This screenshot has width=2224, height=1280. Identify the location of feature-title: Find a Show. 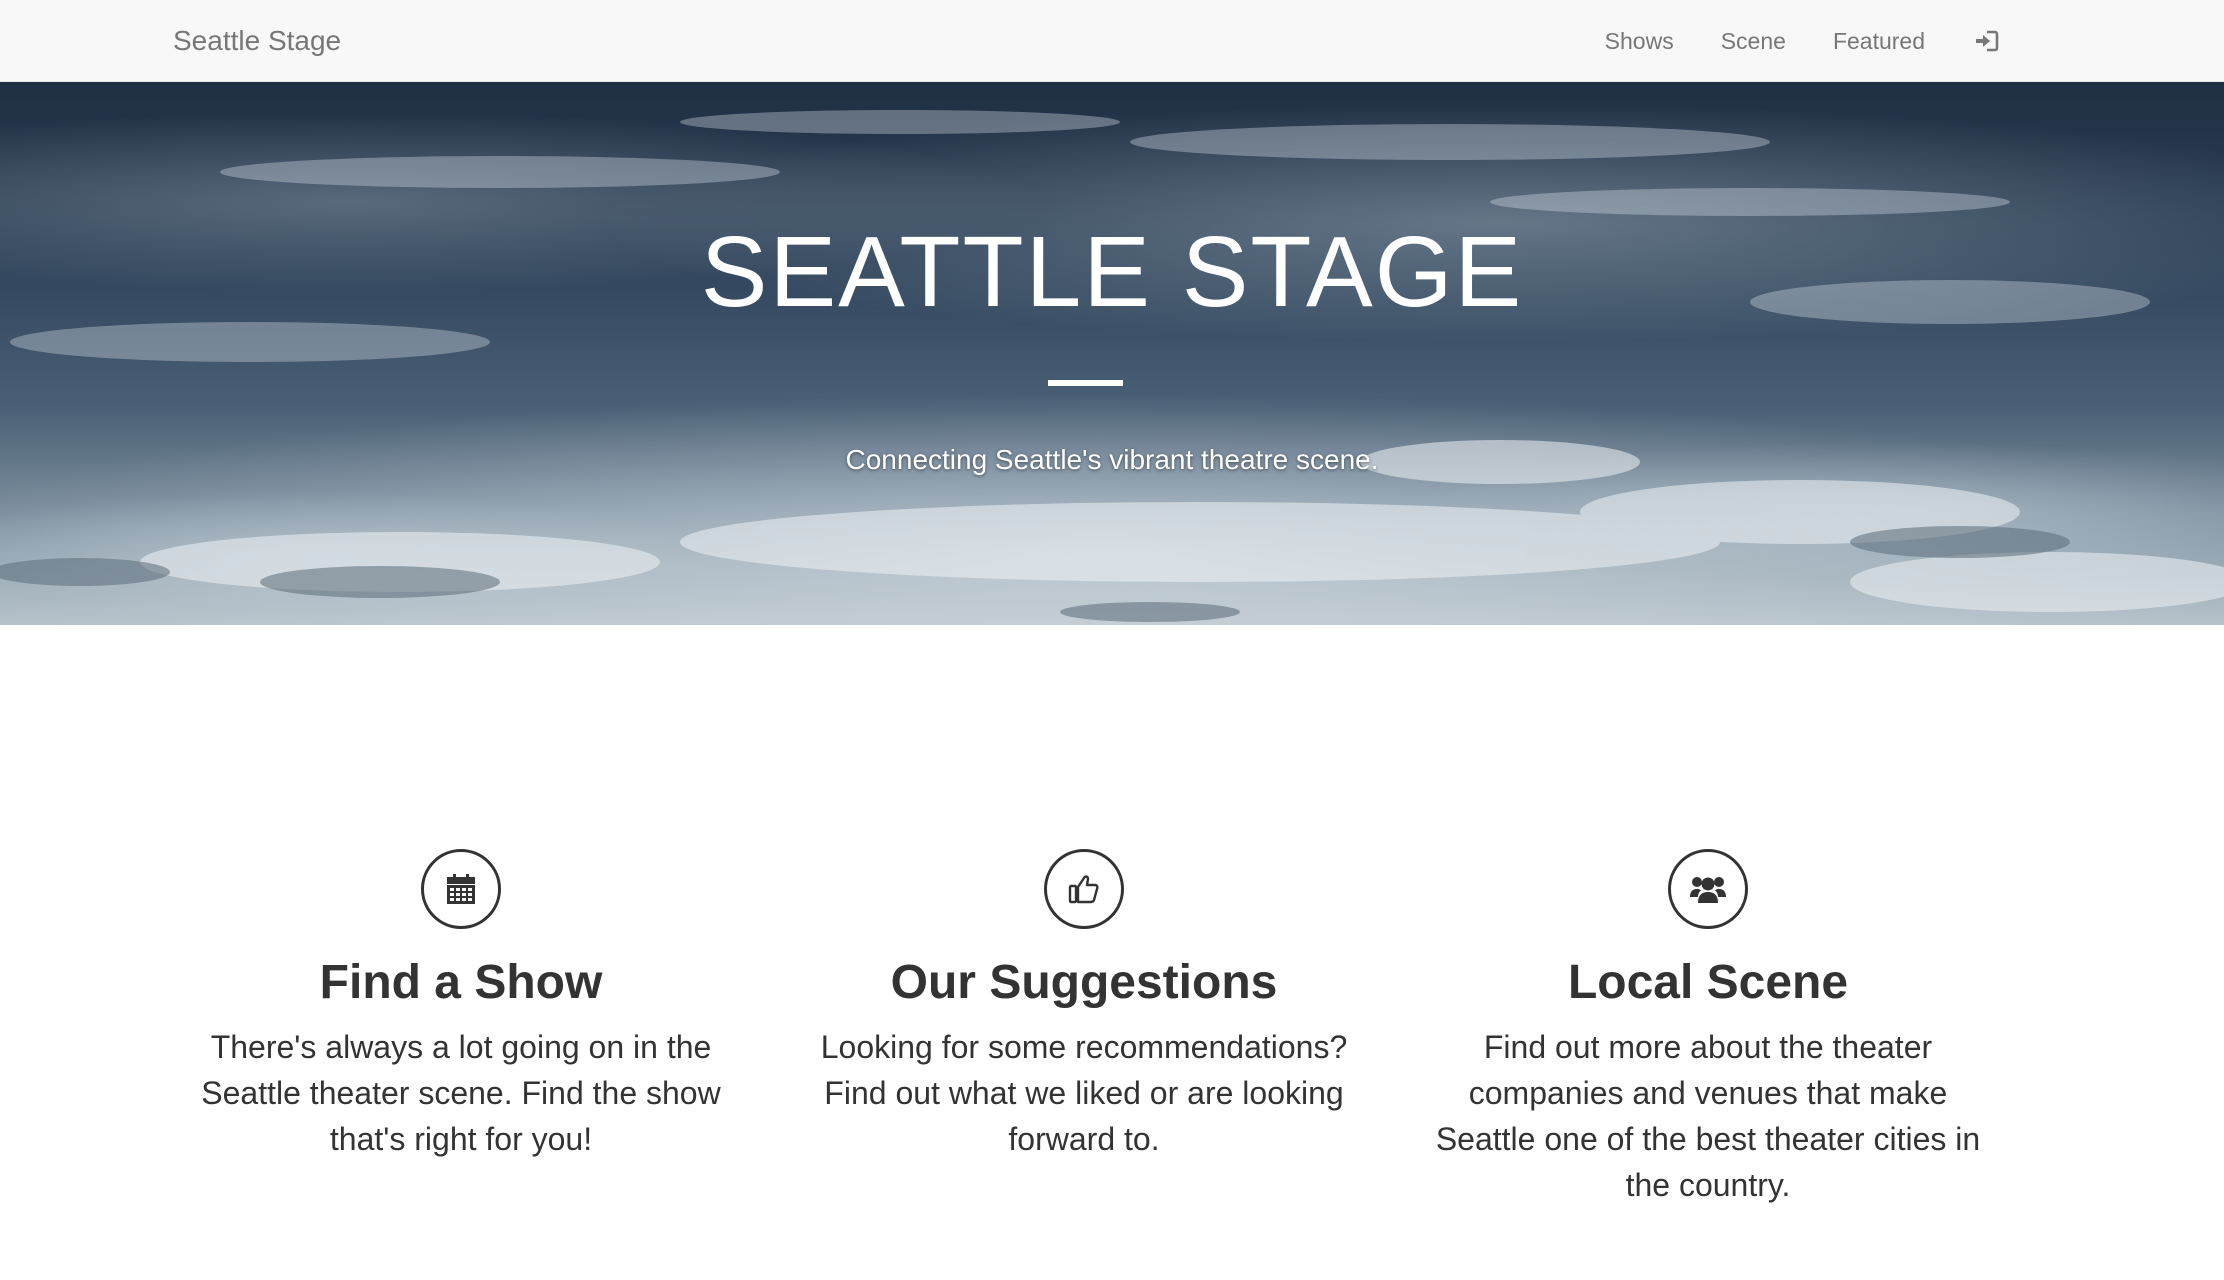
(461, 982).